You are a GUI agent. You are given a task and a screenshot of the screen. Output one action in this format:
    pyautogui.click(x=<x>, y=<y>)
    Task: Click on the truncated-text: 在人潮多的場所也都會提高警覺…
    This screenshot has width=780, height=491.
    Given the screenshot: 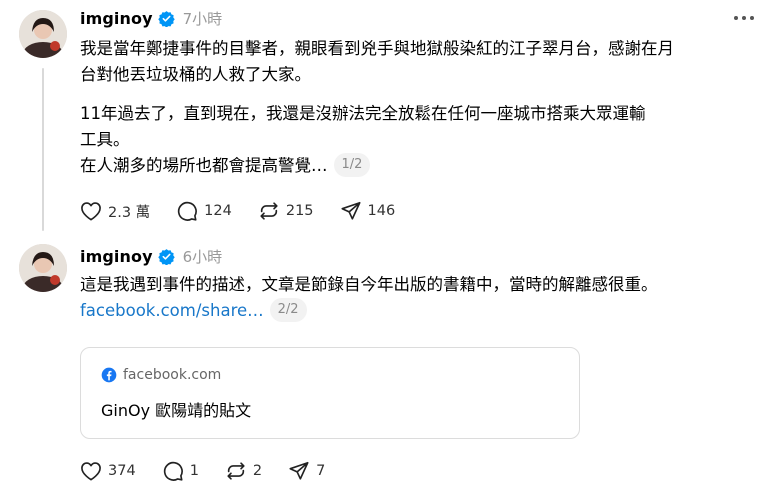 What is the action you would take?
    pyautogui.click(x=204, y=165)
    